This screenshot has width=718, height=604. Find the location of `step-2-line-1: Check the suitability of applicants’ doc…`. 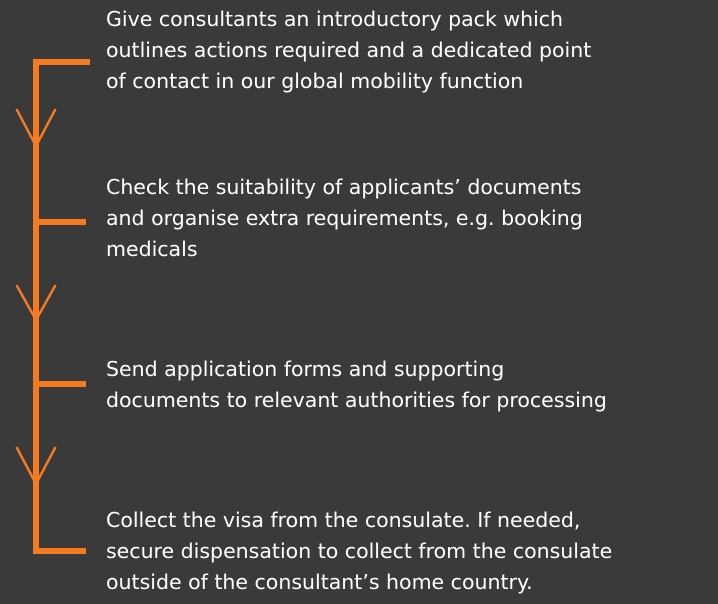

step-2-line-1: Check the suitability of applicants’ doc… is located at coordinates (344, 187).